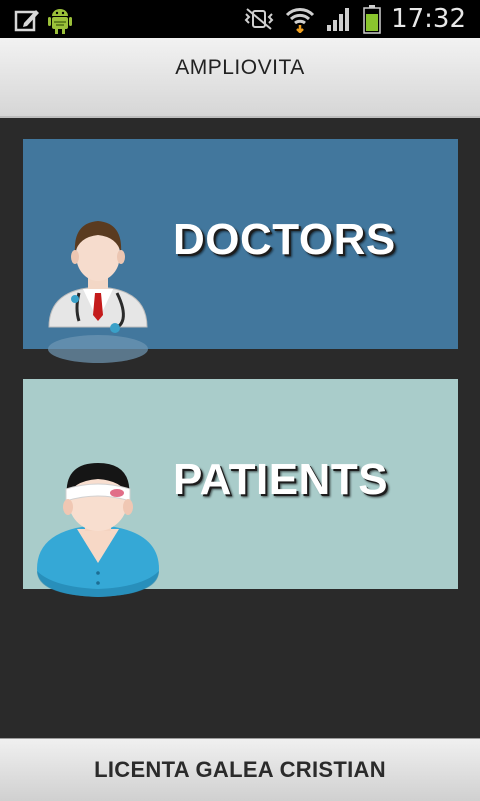  What do you see at coordinates (281, 479) in the screenshot?
I see `patients-label: PATIENTS` at bounding box center [281, 479].